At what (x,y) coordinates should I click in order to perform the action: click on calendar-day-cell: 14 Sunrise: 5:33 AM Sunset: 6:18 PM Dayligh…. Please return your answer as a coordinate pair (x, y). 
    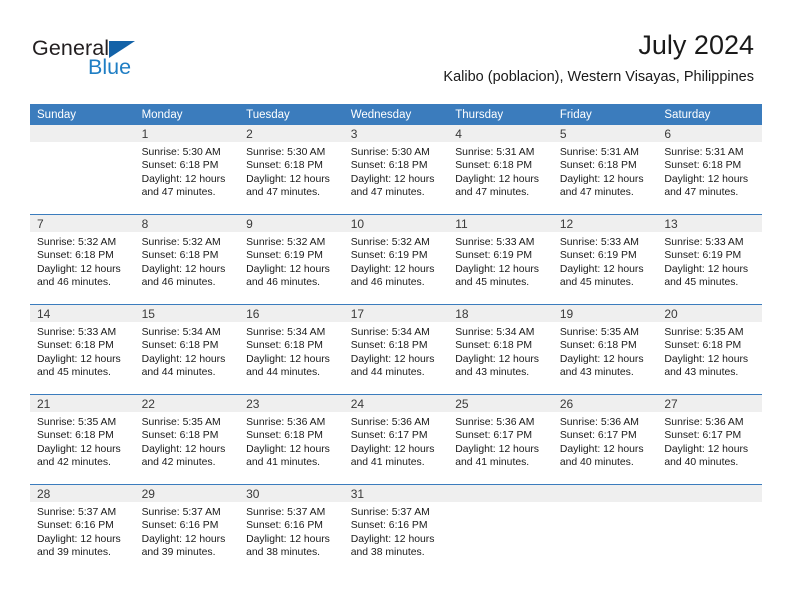
    Looking at the image, I should click on (82, 349).